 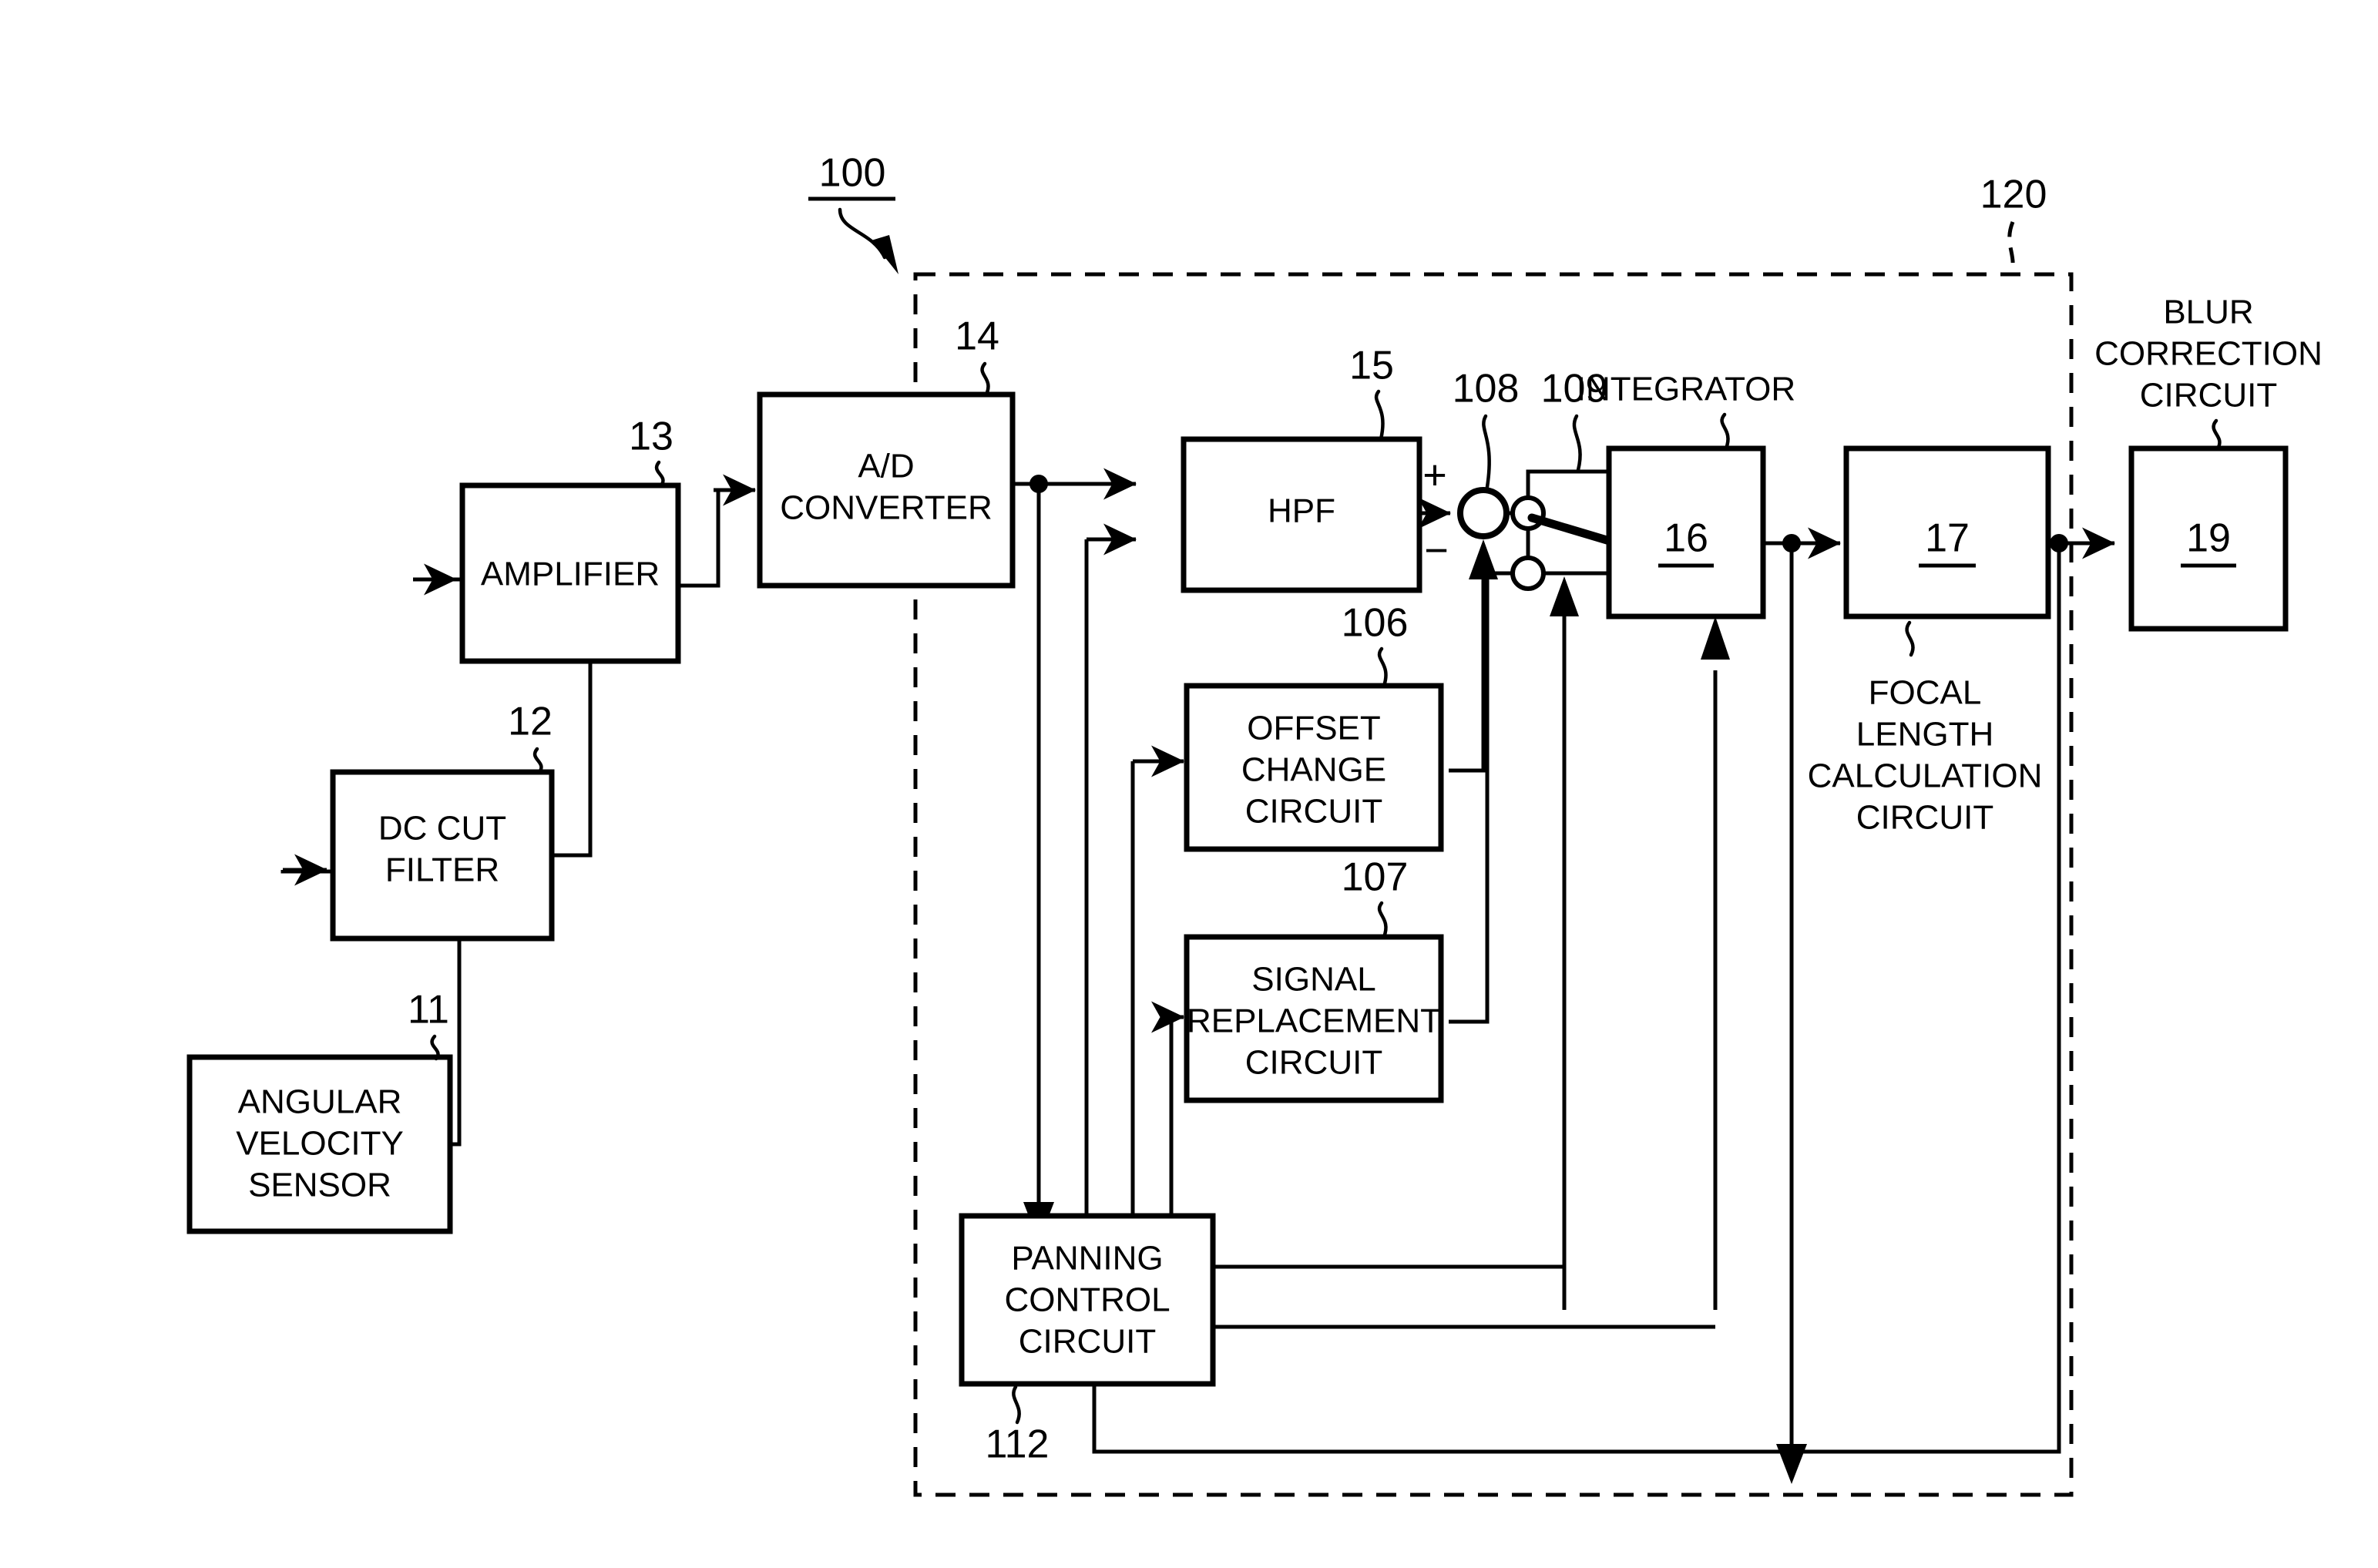 What do you see at coordinates (886, 466) in the screenshot?
I see `ad-converter-line-1: A/D` at bounding box center [886, 466].